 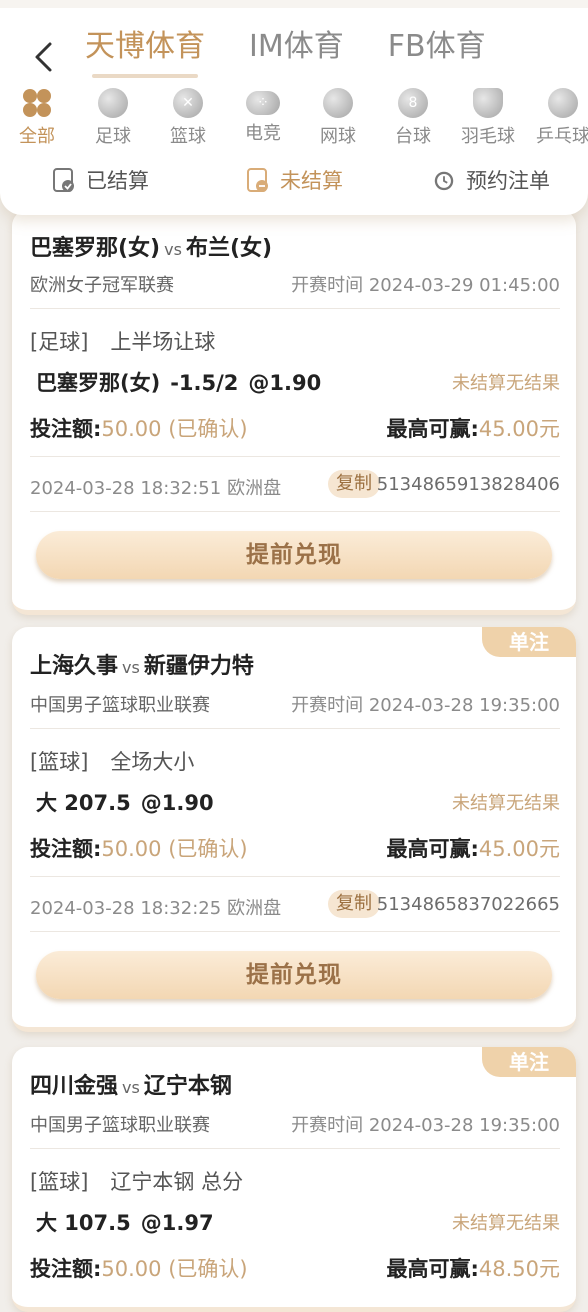 I want to click on start-time-value: 2024-03-29 01:45:00, so click(x=464, y=285).